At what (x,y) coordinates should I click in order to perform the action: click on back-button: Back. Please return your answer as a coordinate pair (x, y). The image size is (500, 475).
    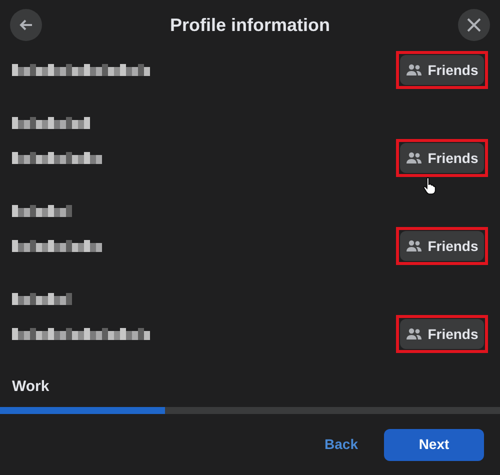
    Looking at the image, I should click on (341, 444).